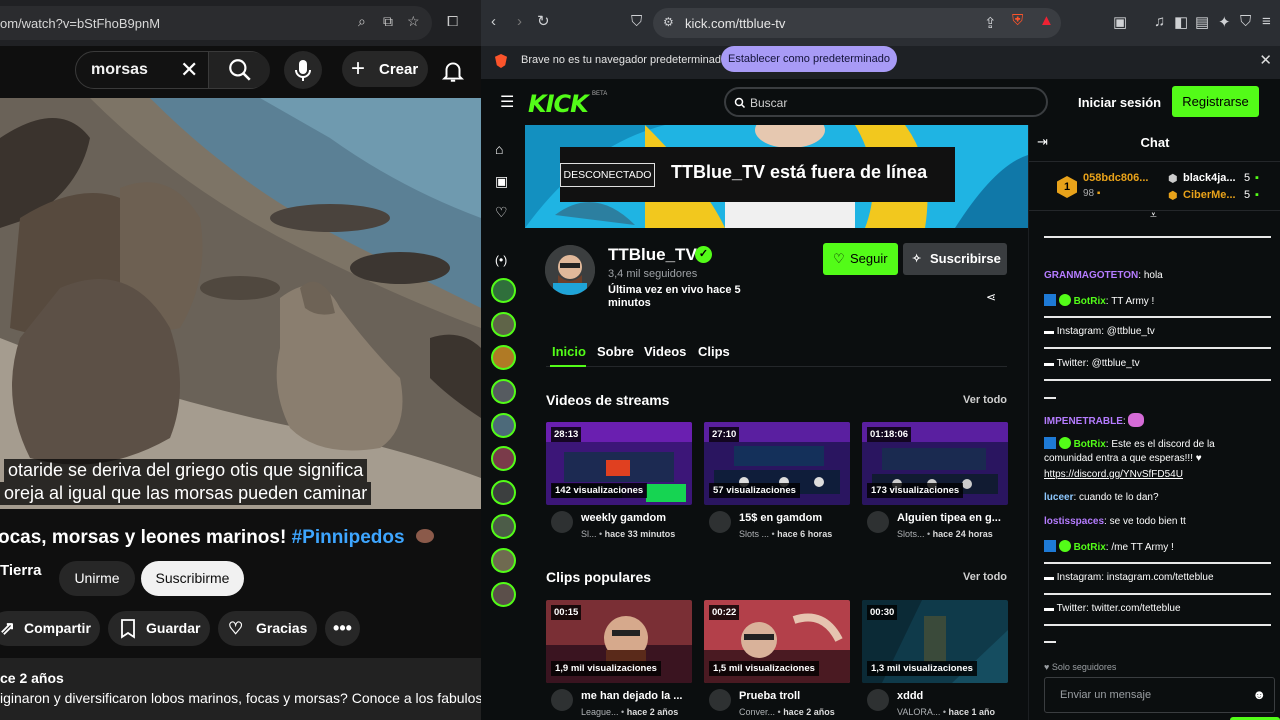 The image size is (1280, 720). I want to click on tab-clips: Clips, so click(714, 351).